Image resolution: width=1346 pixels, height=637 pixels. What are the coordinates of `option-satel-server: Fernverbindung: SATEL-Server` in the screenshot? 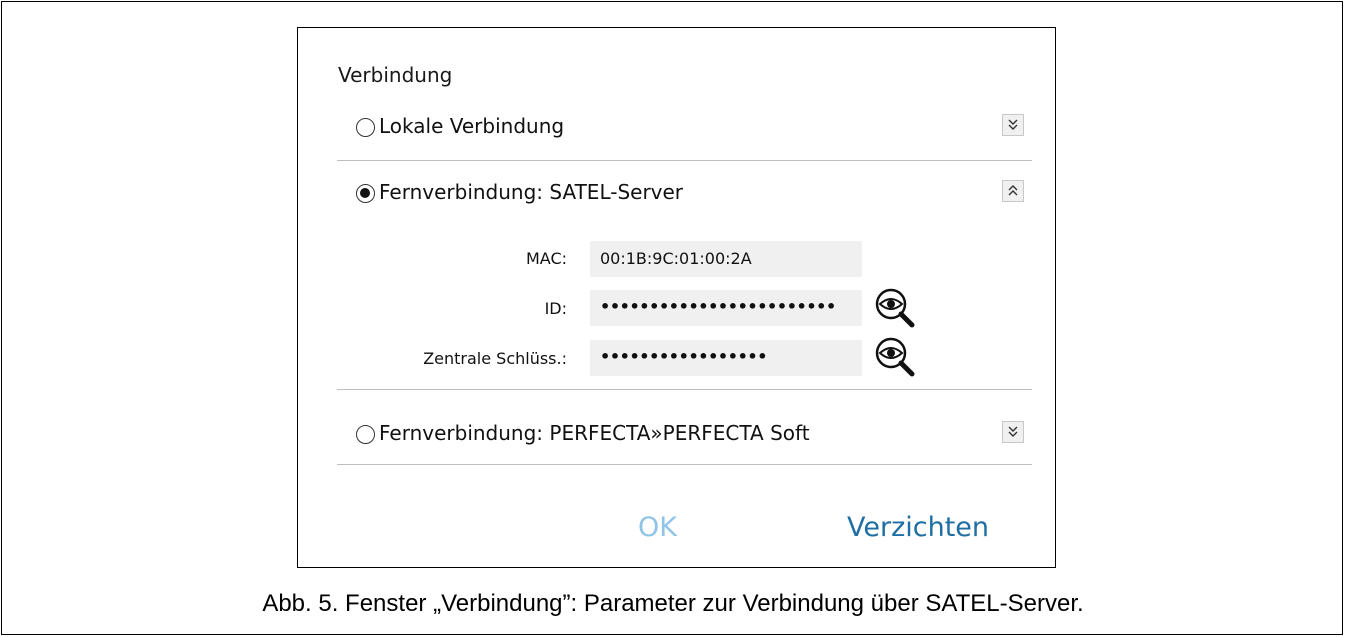 It's located at (684, 195).